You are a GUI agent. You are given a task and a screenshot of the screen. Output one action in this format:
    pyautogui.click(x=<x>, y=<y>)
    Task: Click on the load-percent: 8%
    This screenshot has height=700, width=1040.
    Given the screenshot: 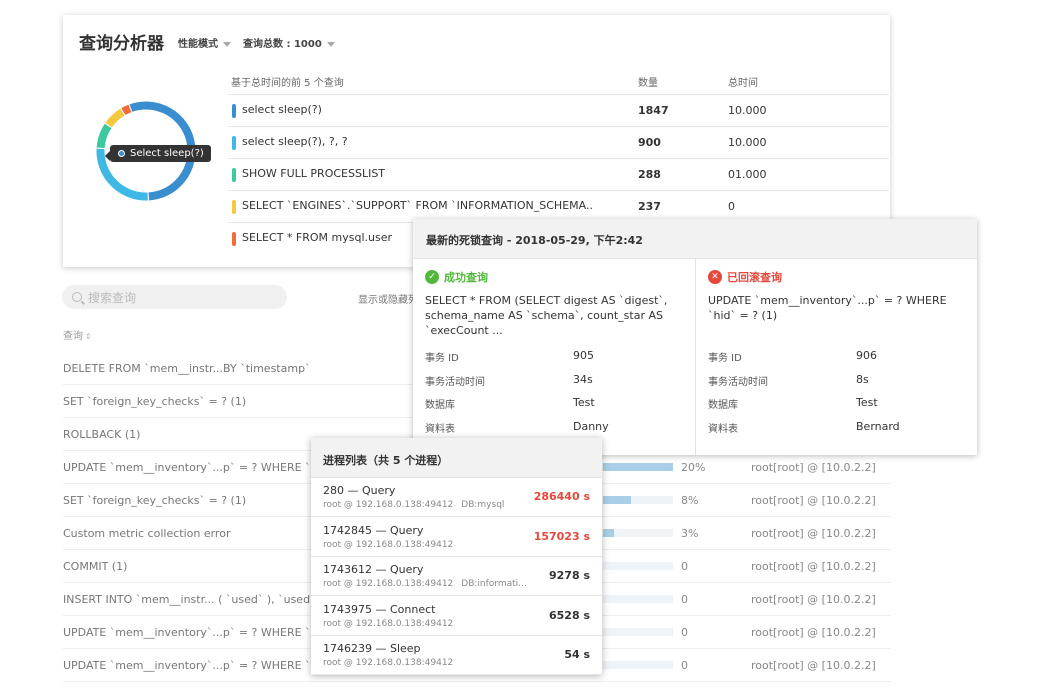 What is the action you would take?
    pyautogui.click(x=690, y=500)
    